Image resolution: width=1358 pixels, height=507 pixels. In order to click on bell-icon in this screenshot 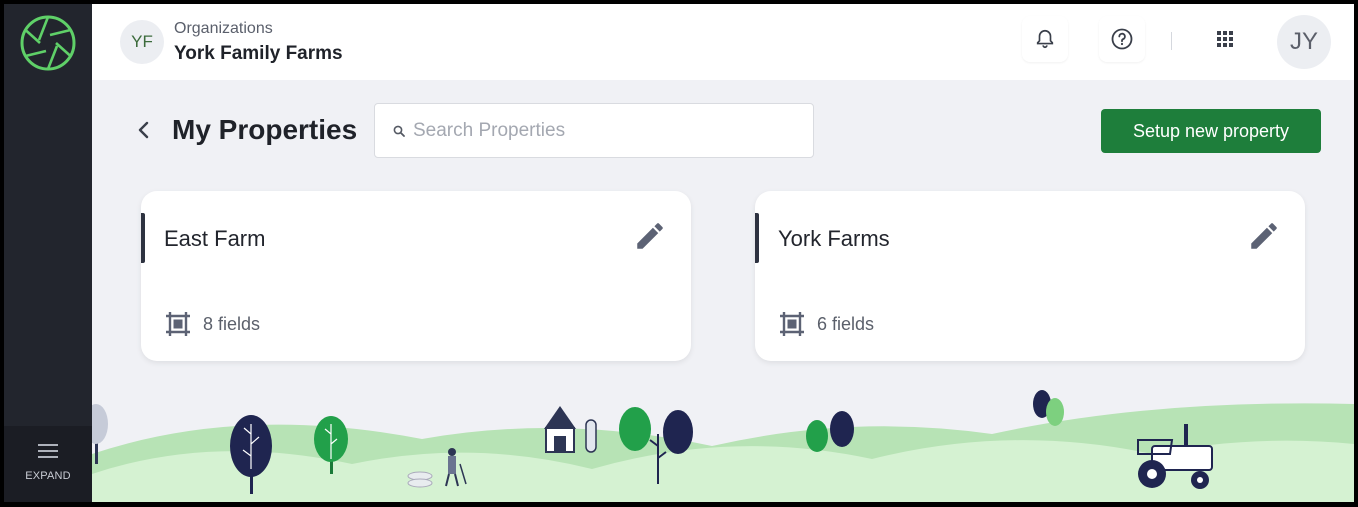, I will do `click(1045, 39)`.